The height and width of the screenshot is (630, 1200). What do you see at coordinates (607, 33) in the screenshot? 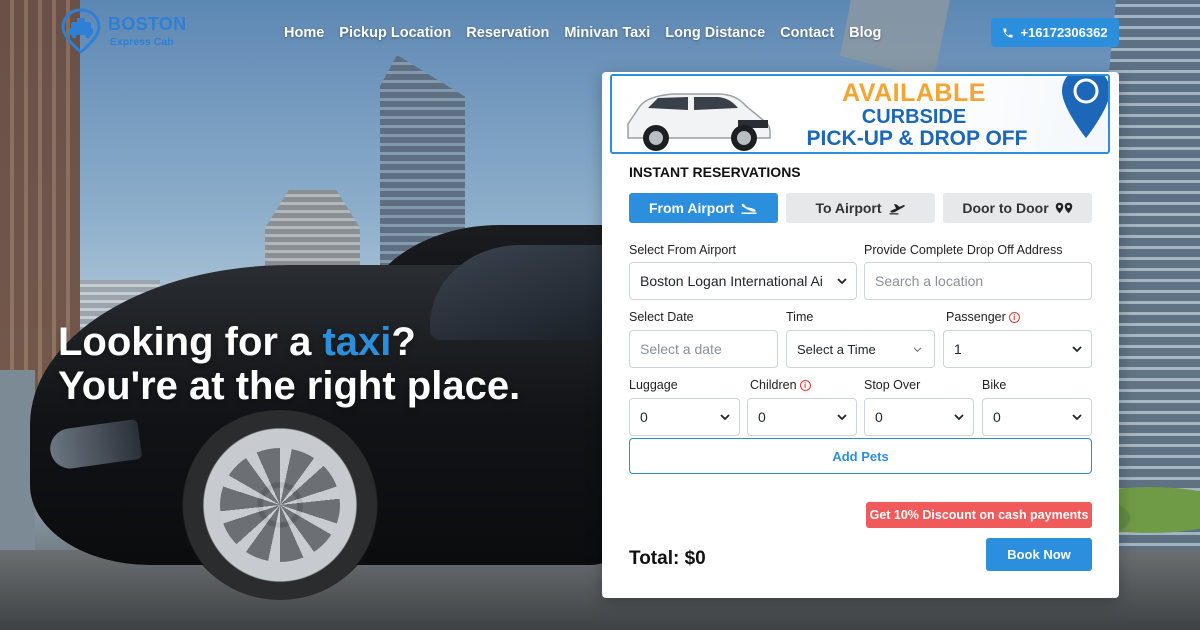
I see `nav-minivan-taxi: Minivan Taxi` at bounding box center [607, 33].